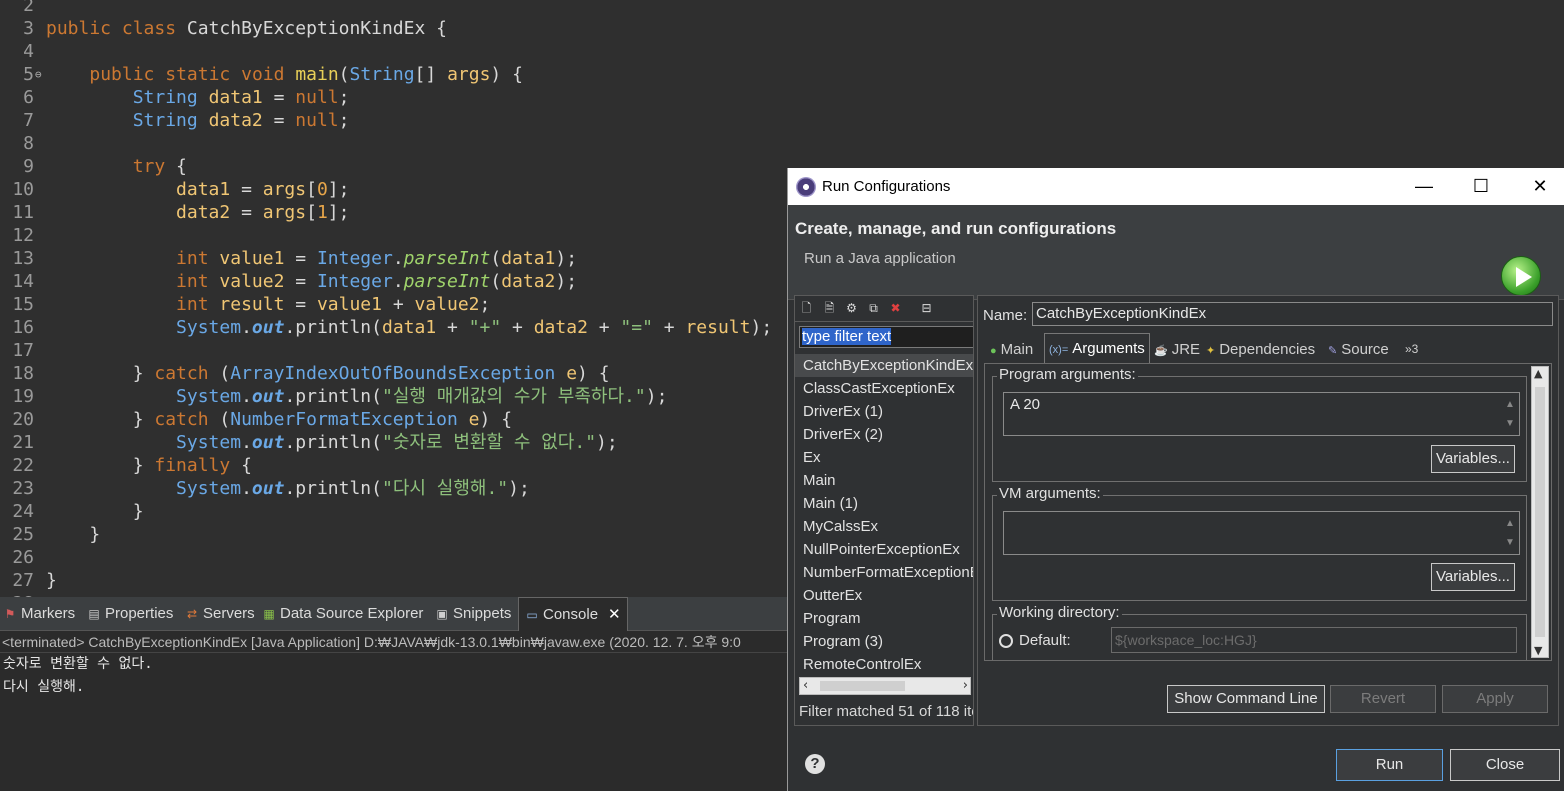  What do you see at coordinates (806, 308) in the screenshot?
I see `new-config-icon: 🗋` at bounding box center [806, 308].